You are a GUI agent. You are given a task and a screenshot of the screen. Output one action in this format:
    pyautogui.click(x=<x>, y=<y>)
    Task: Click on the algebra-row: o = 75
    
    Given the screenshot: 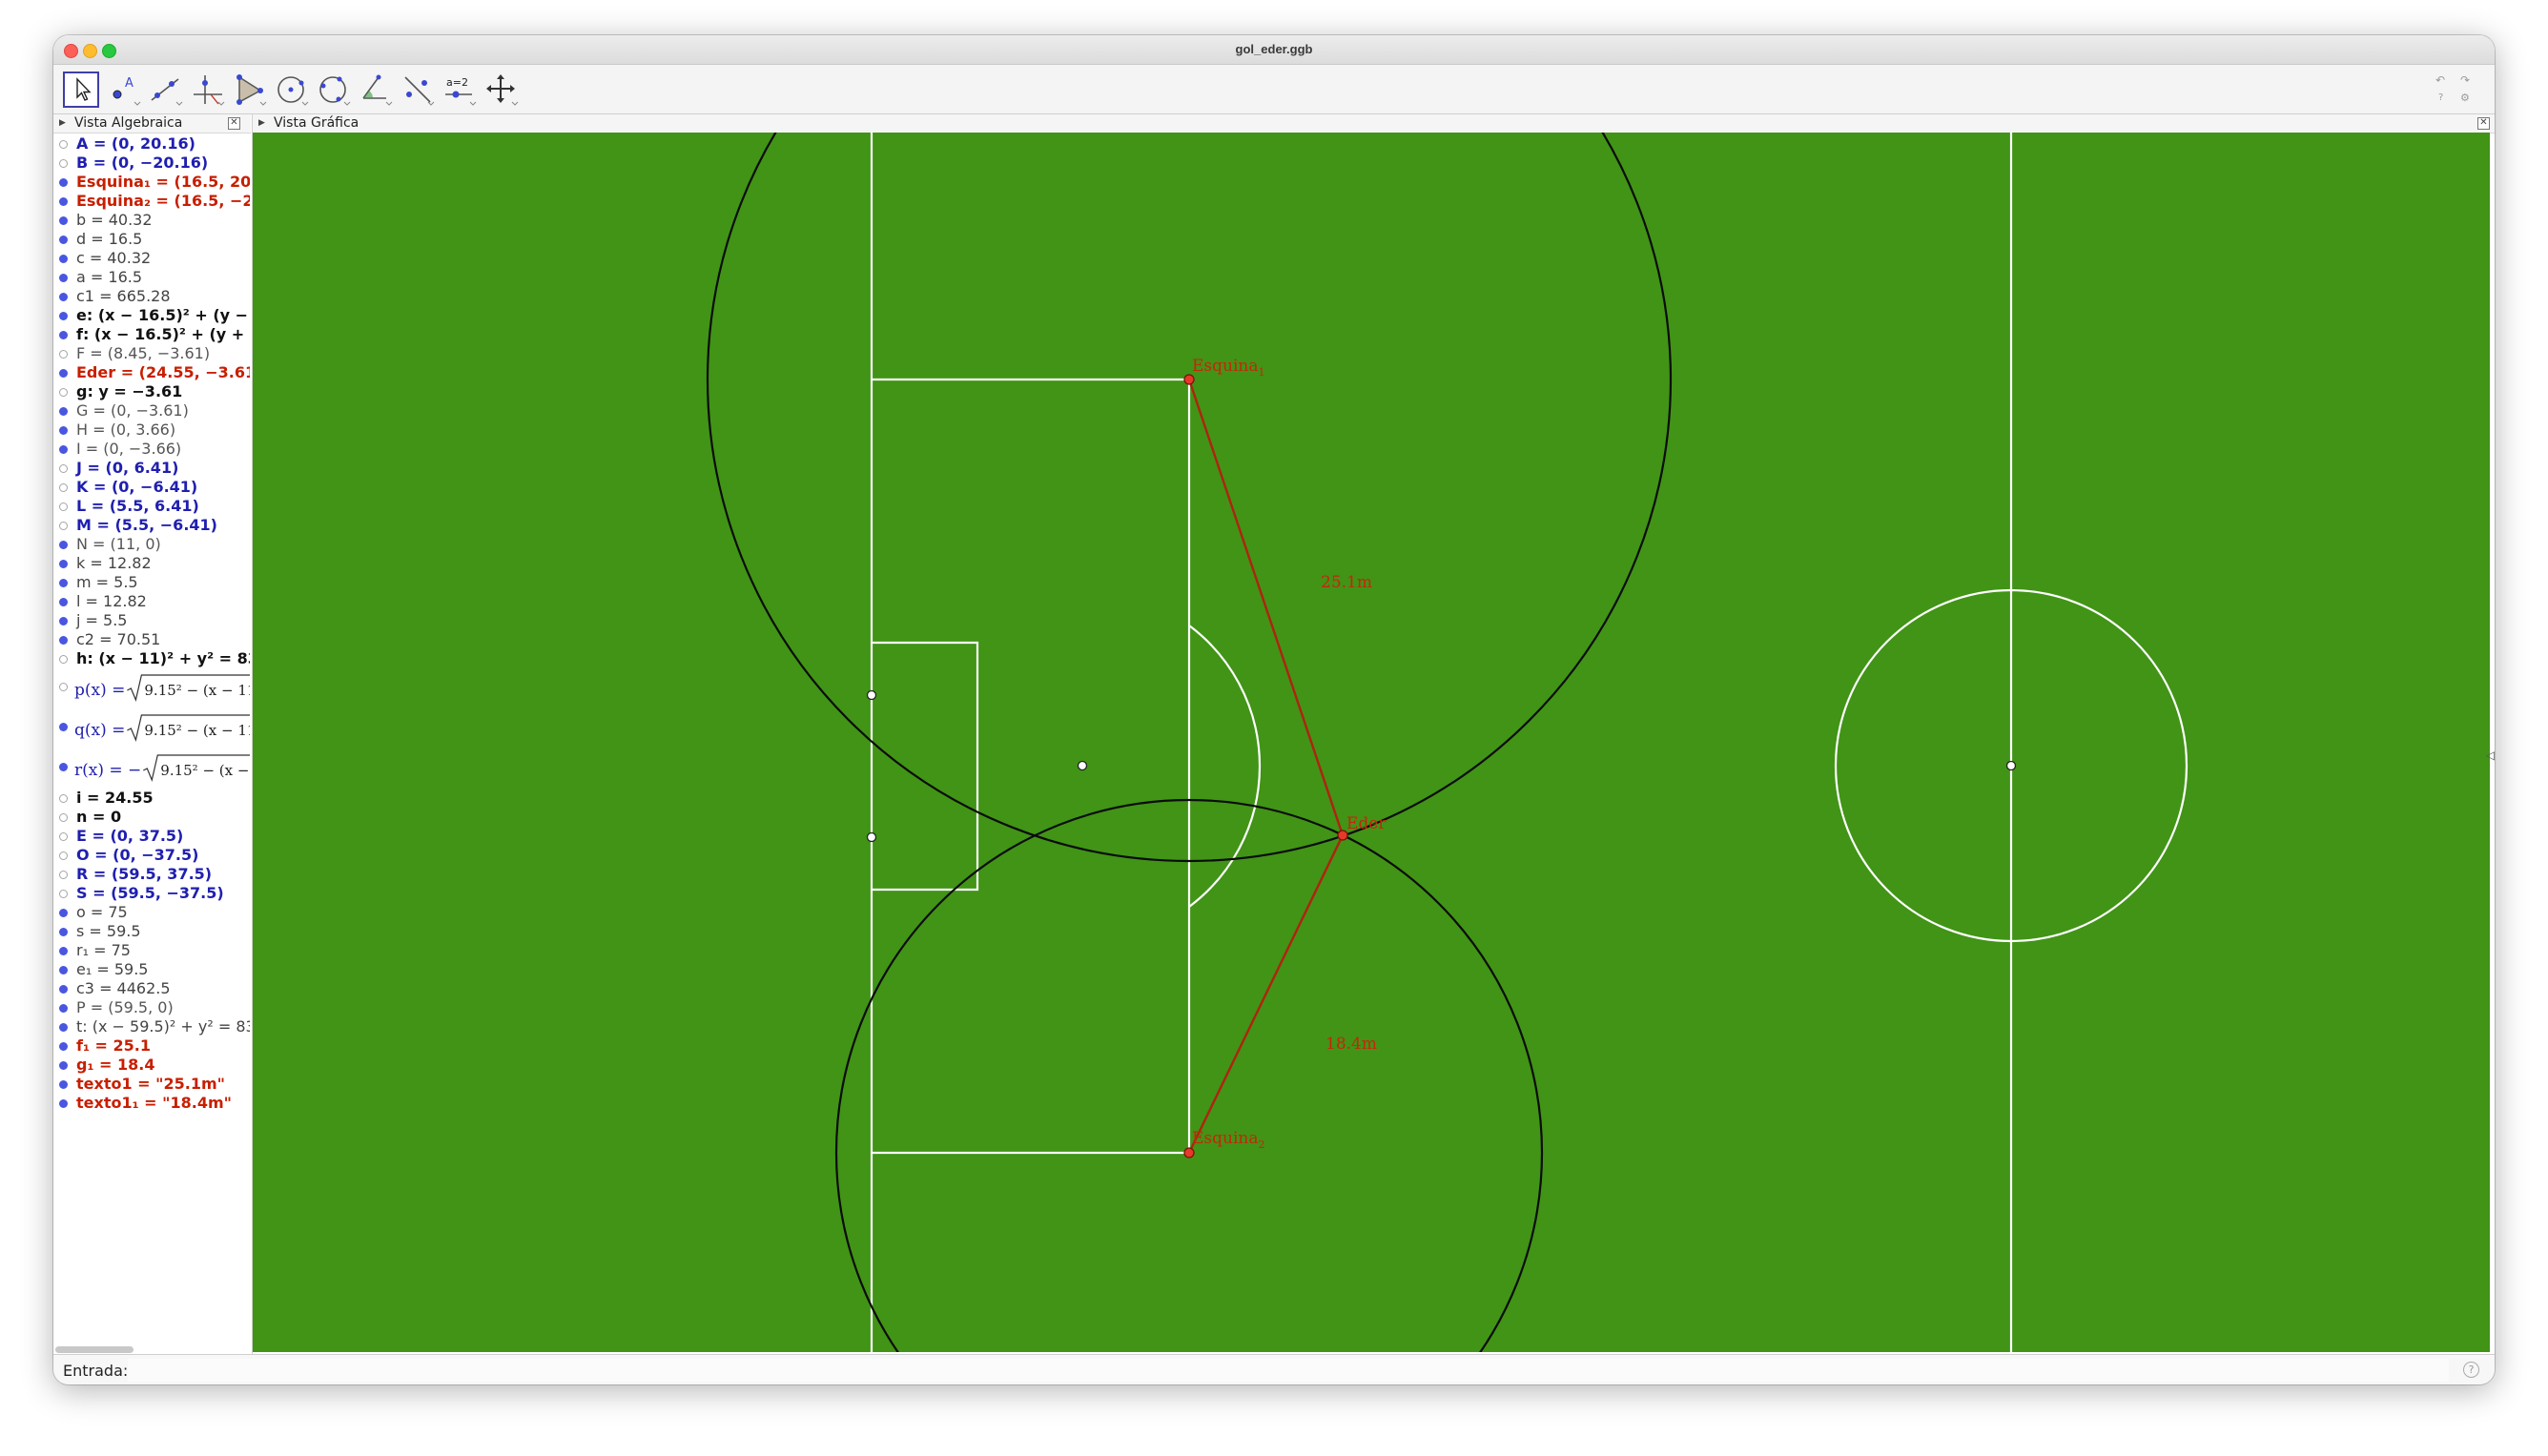 What is the action you would take?
    pyautogui.click(x=152, y=912)
    